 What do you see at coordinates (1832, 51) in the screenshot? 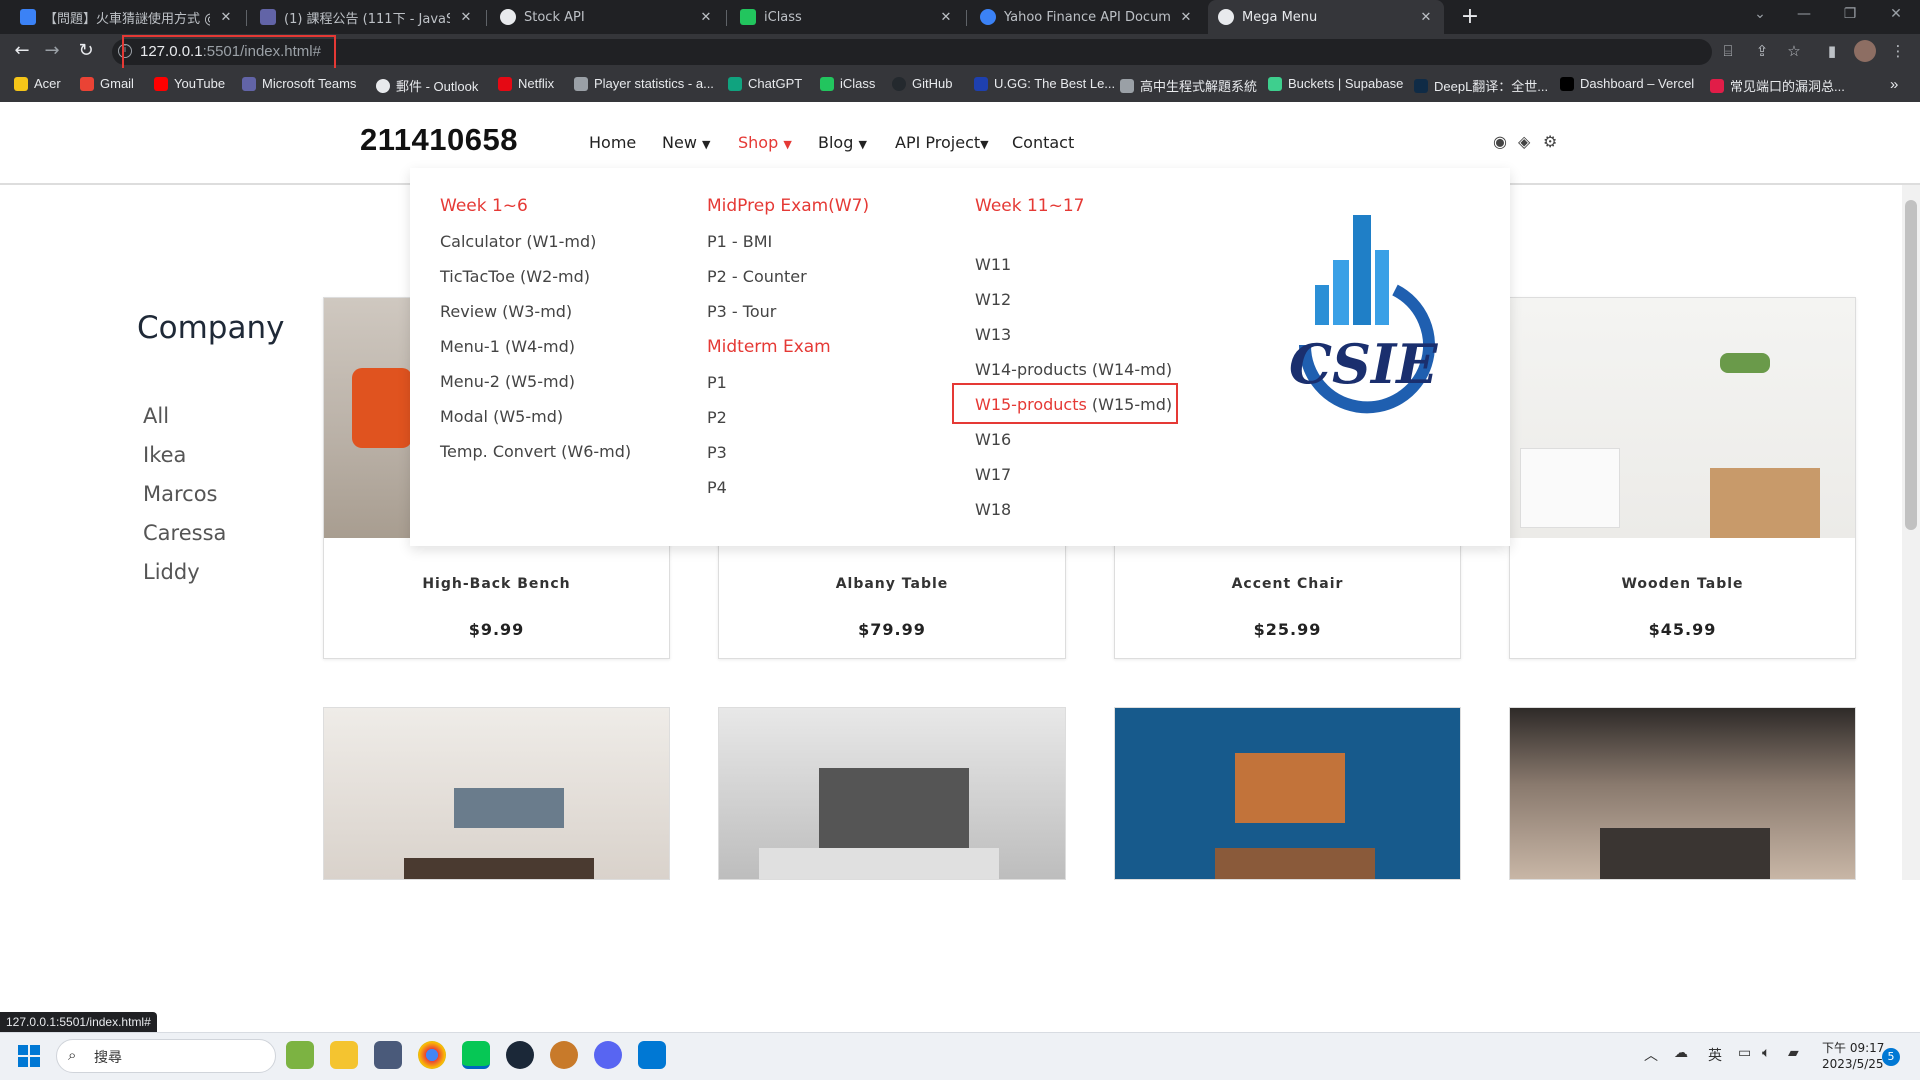
I see `side-panel-icon: ▮` at bounding box center [1832, 51].